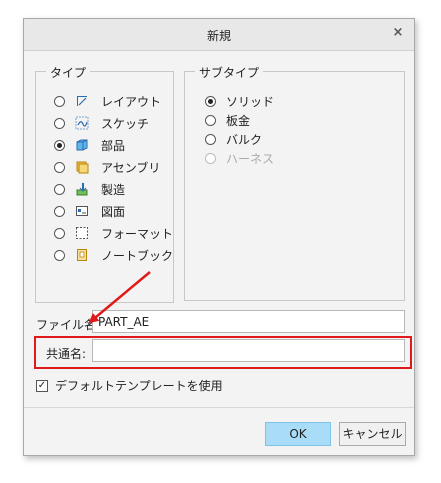  Describe the element at coordinates (42, 385) in the screenshot. I see `default-template-checkbox: ✓` at that location.